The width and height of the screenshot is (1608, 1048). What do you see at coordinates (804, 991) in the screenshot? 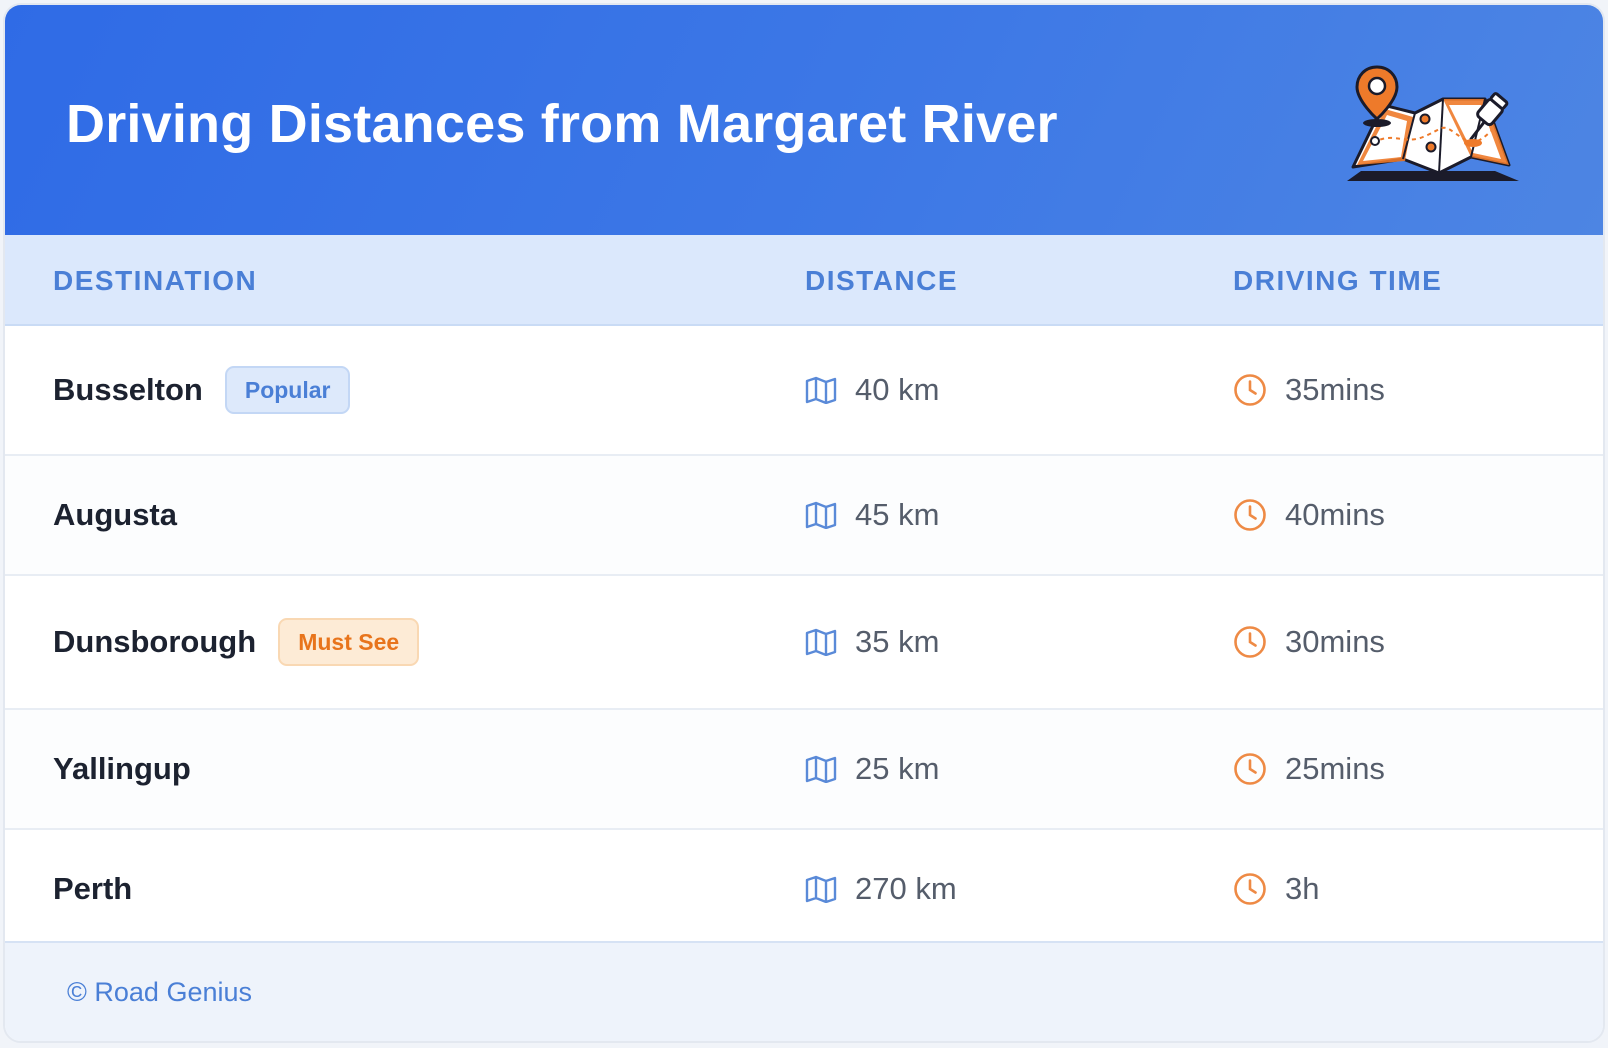
I see `footer: © Road Genius` at bounding box center [804, 991].